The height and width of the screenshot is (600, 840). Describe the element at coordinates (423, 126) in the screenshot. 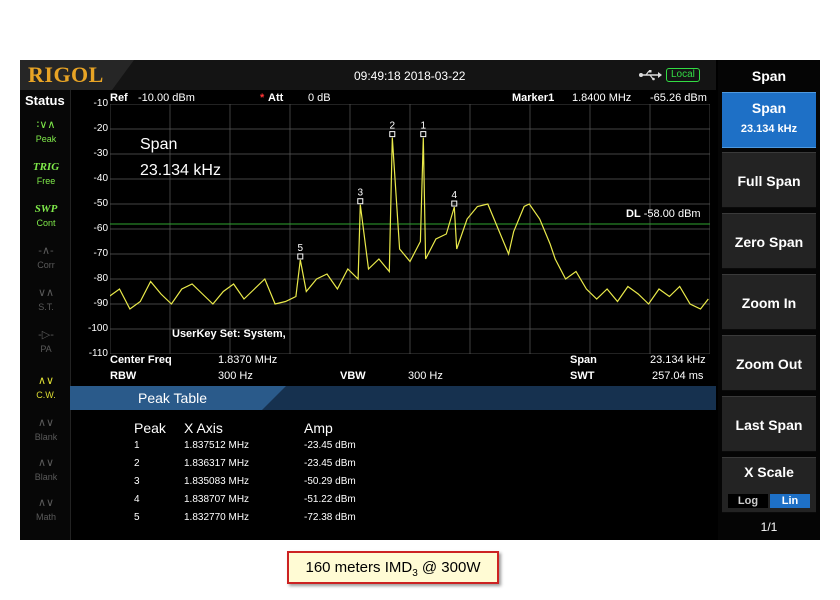

I see `peak-marker-label: 1` at that location.